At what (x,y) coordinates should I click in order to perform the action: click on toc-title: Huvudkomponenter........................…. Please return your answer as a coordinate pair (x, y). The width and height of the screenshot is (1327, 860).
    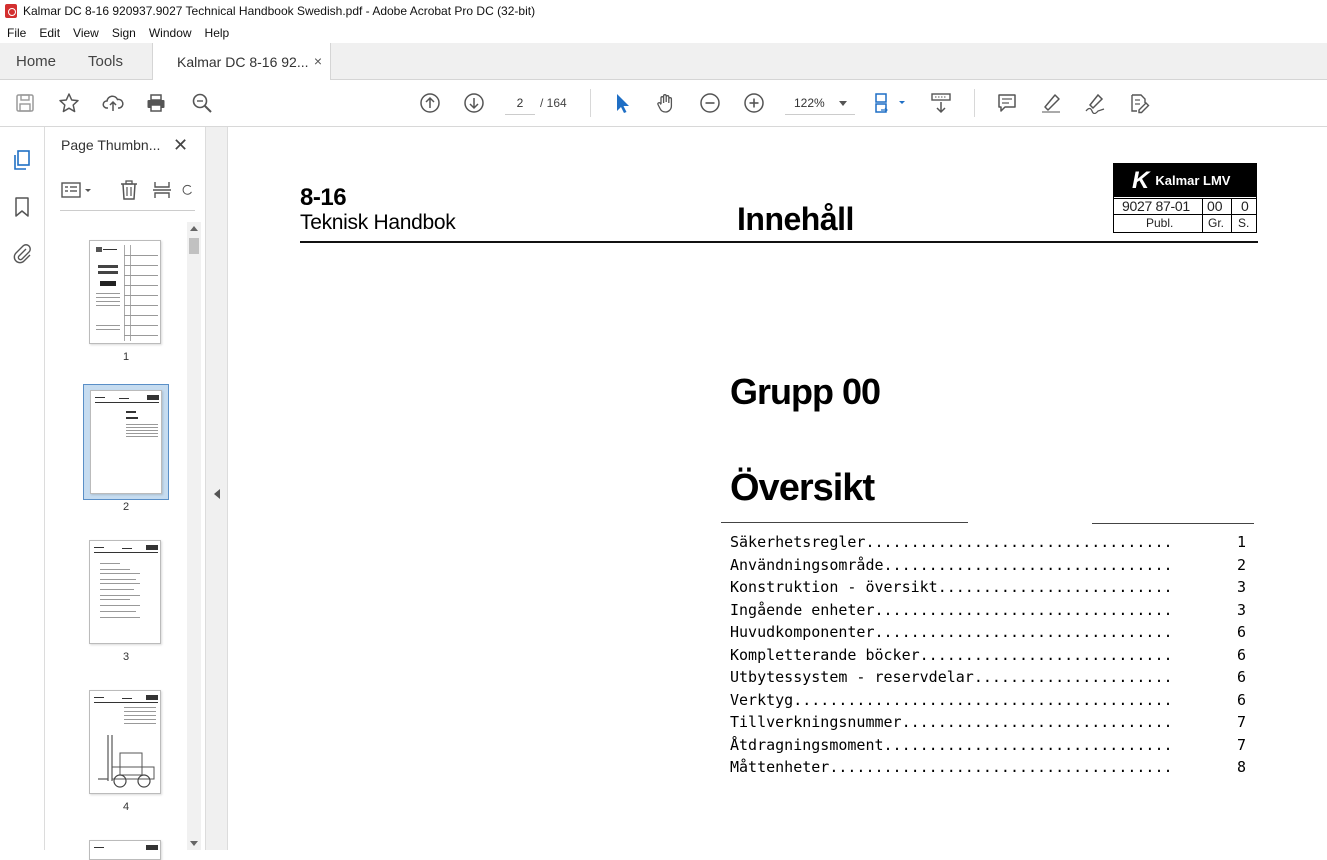
    Looking at the image, I should click on (951, 632).